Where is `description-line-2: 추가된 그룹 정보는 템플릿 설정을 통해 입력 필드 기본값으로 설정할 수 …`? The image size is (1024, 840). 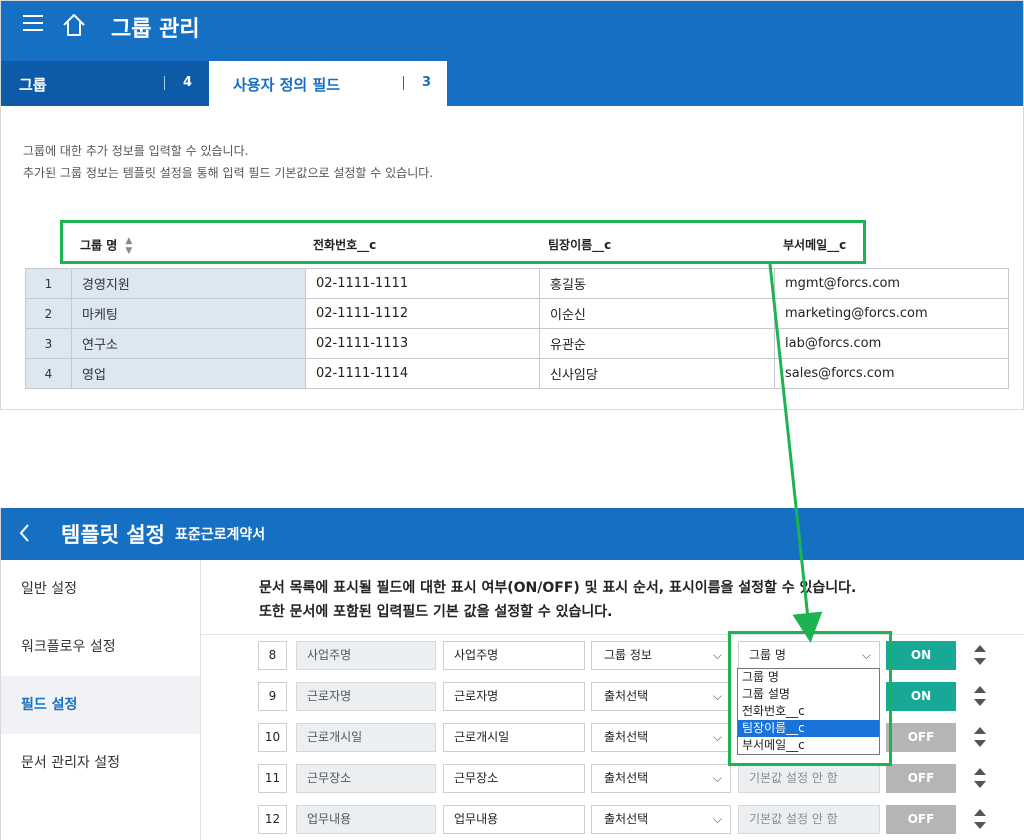
description-line-2: 추가된 그룹 정보는 템플릿 설정을 통해 입력 필드 기본값으로 설정할 수 … is located at coordinates (228, 173).